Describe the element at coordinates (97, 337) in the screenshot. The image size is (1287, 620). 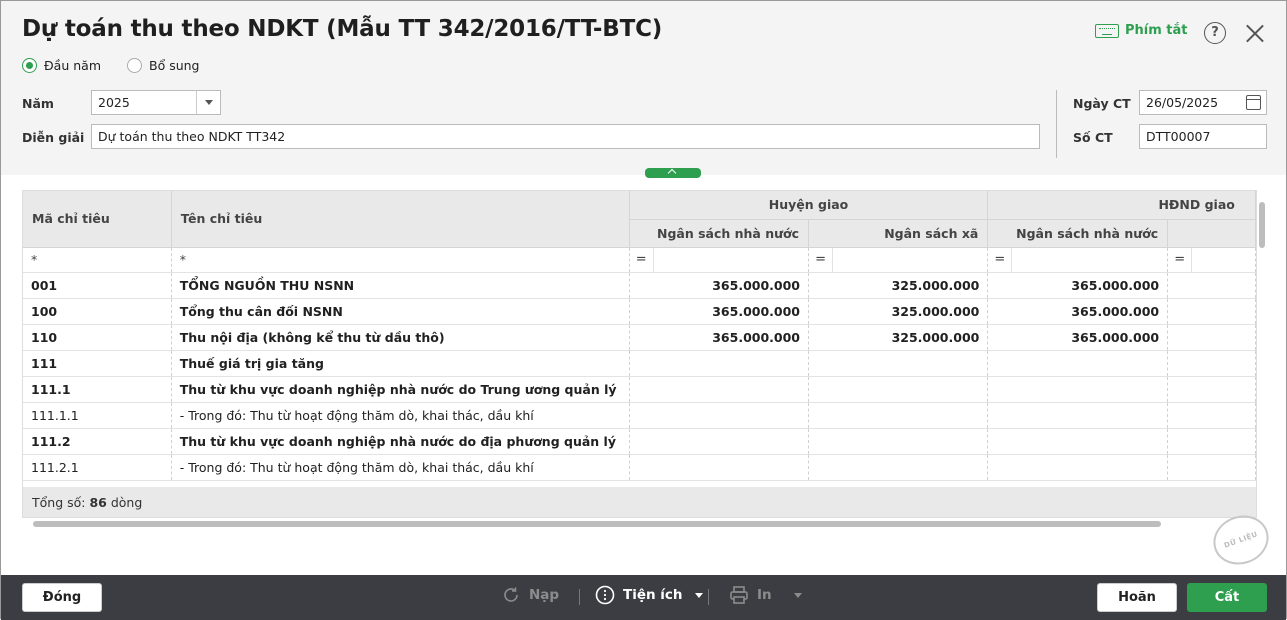
I see `cell-code: 110` at that location.